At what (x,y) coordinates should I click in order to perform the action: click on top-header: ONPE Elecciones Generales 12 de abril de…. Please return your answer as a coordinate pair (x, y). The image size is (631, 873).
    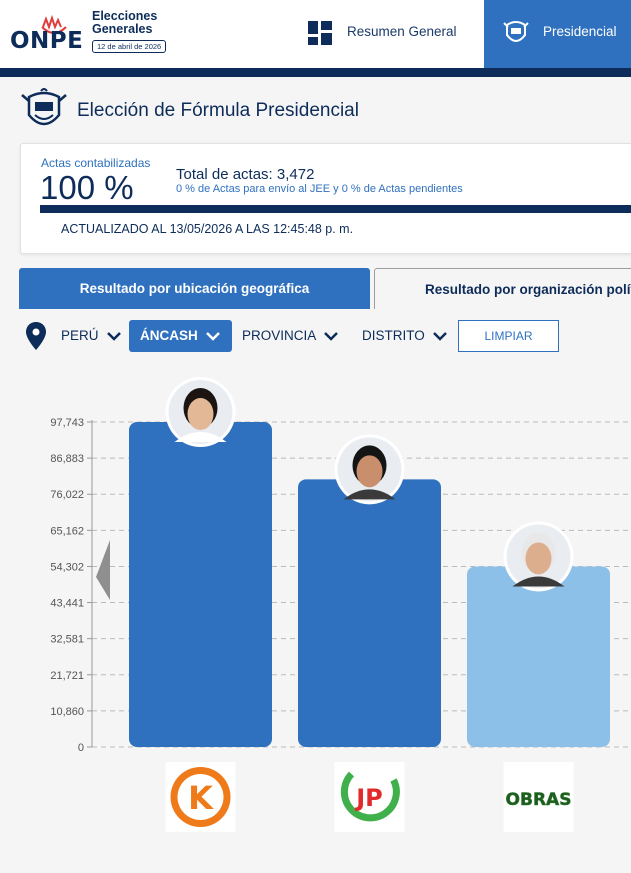
    Looking at the image, I should click on (315, 34).